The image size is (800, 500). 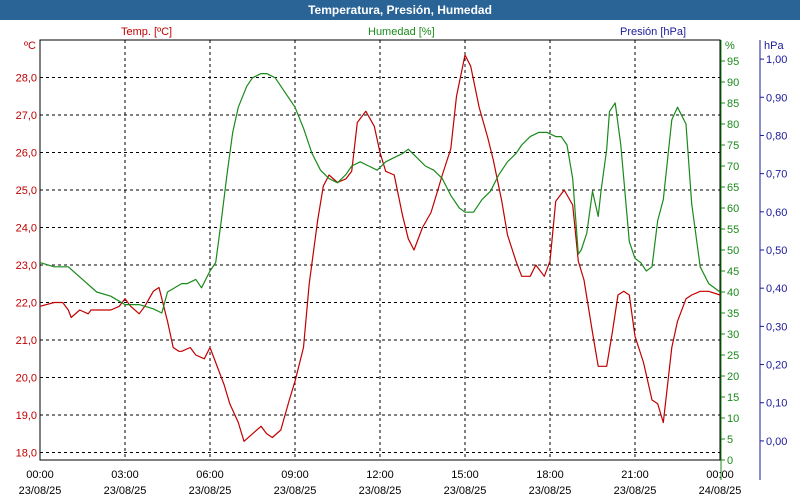 What do you see at coordinates (26, 304) in the screenshot?
I see `temp-tick-label: 22,0` at bounding box center [26, 304].